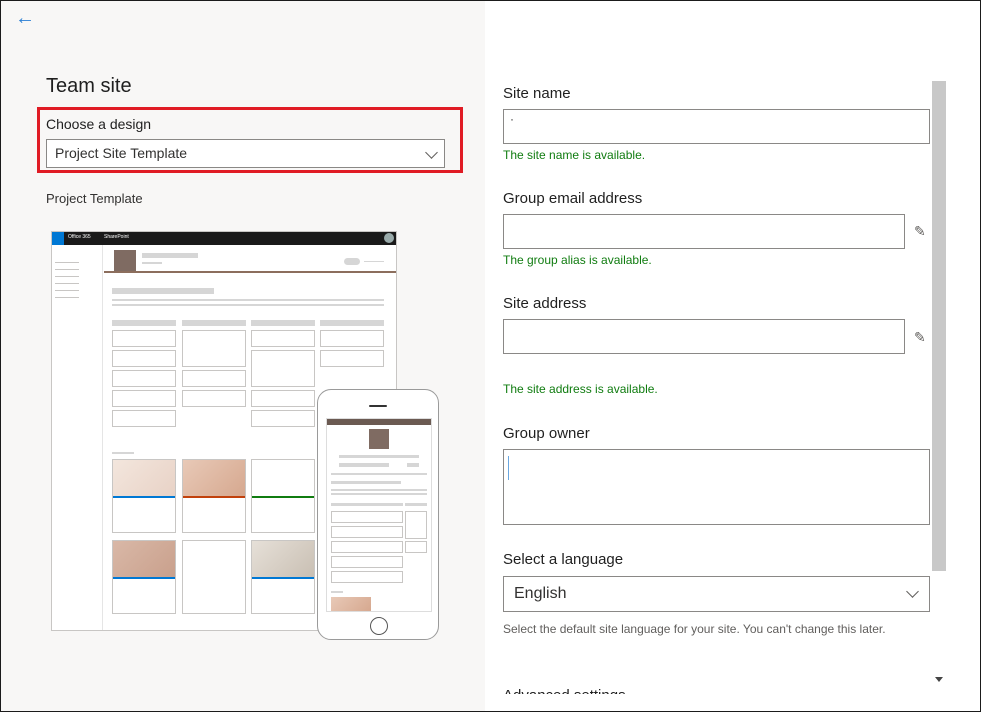 The width and height of the screenshot is (981, 712). What do you see at coordinates (564, 689) in the screenshot?
I see `advanced-settings-heading: Advanced settings` at bounding box center [564, 689].